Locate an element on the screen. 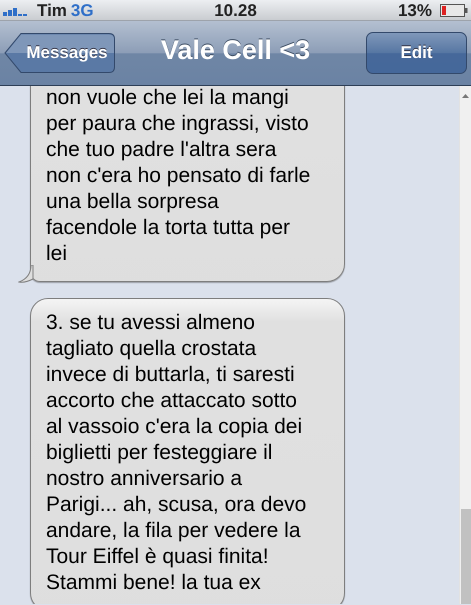 Image resolution: width=471 pixels, height=605 pixels. back-button: Messages is located at coordinates (60, 53).